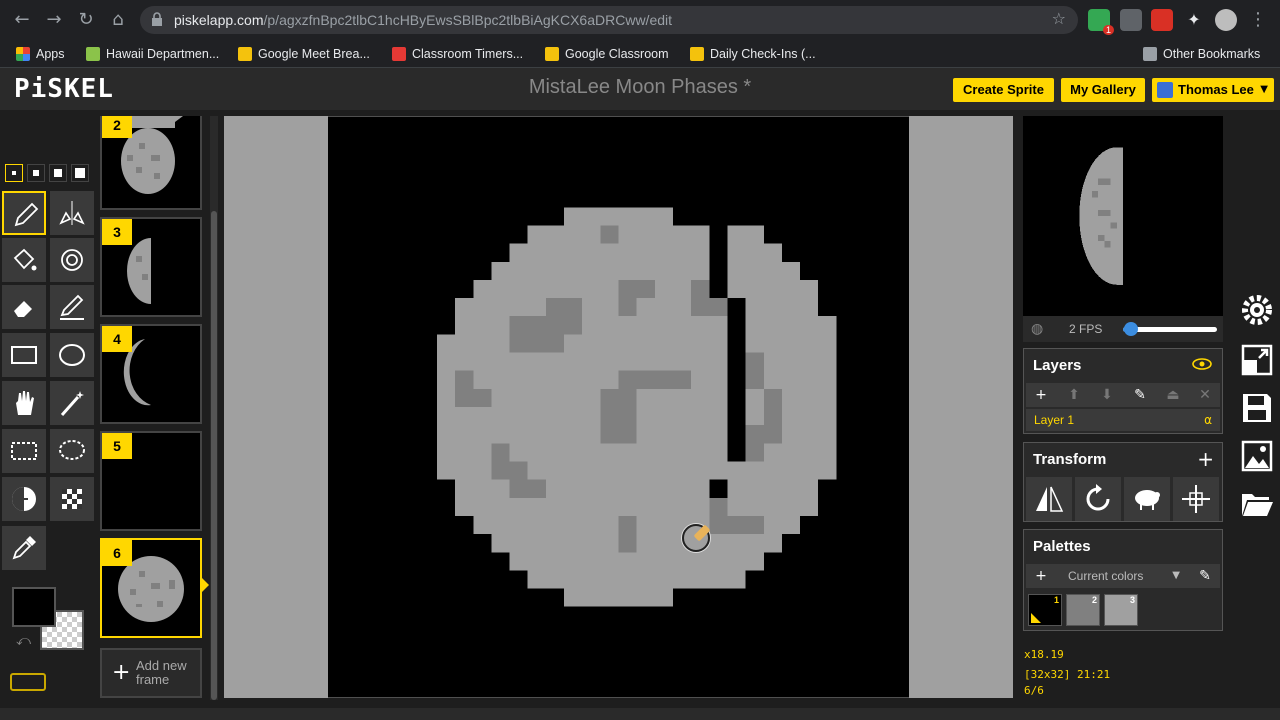 The height and width of the screenshot is (720, 1280). I want to click on palette-swatch-3: 3, so click(1121, 610).